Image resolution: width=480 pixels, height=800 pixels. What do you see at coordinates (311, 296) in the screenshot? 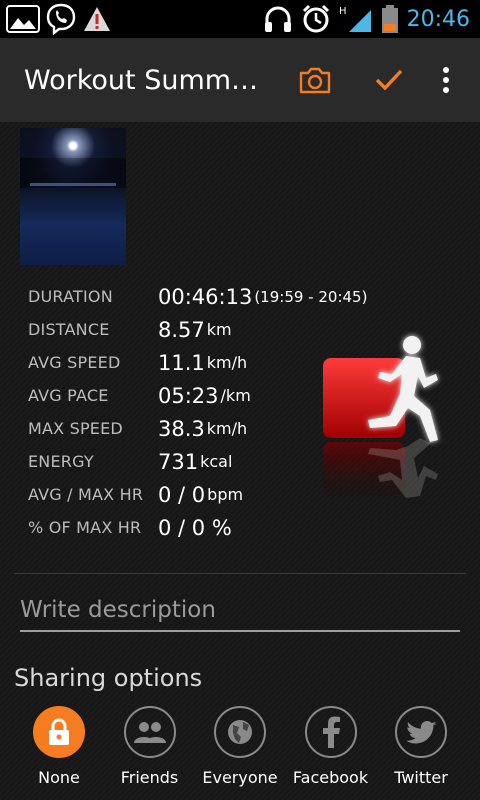
I see `stat-time-range: (19:59 - 20:45)` at bounding box center [311, 296].